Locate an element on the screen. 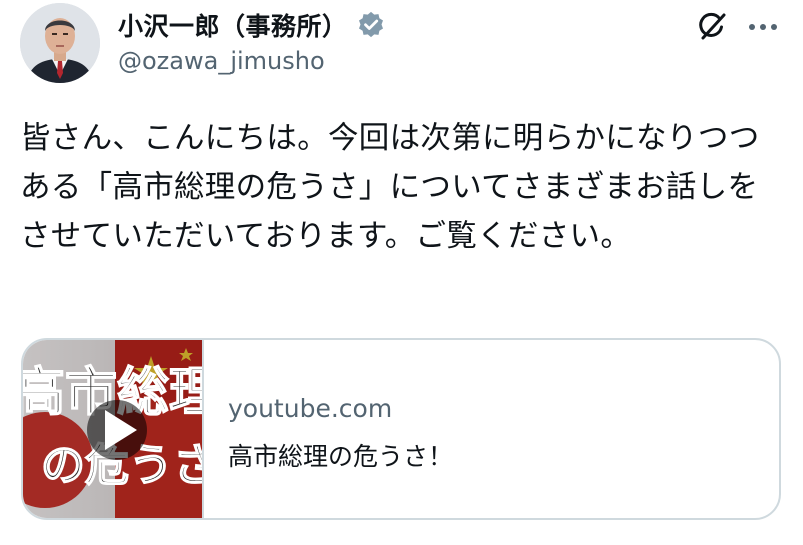 The image size is (803, 545). card-title: 高市総理の危うさ！ is located at coordinates (340, 455).